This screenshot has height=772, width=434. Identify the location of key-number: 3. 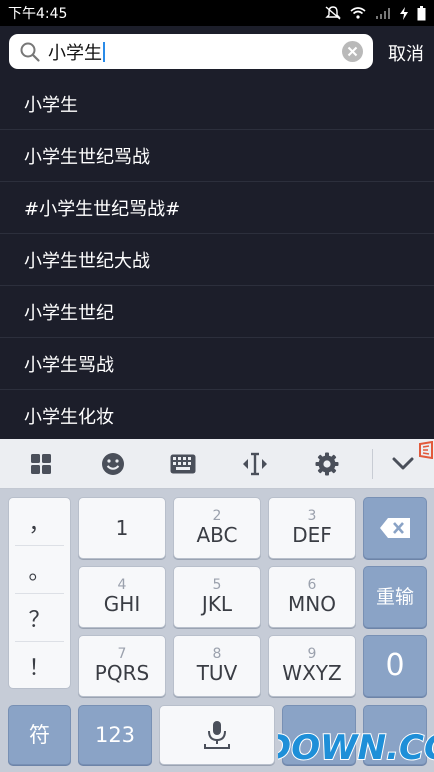
(312, 516).